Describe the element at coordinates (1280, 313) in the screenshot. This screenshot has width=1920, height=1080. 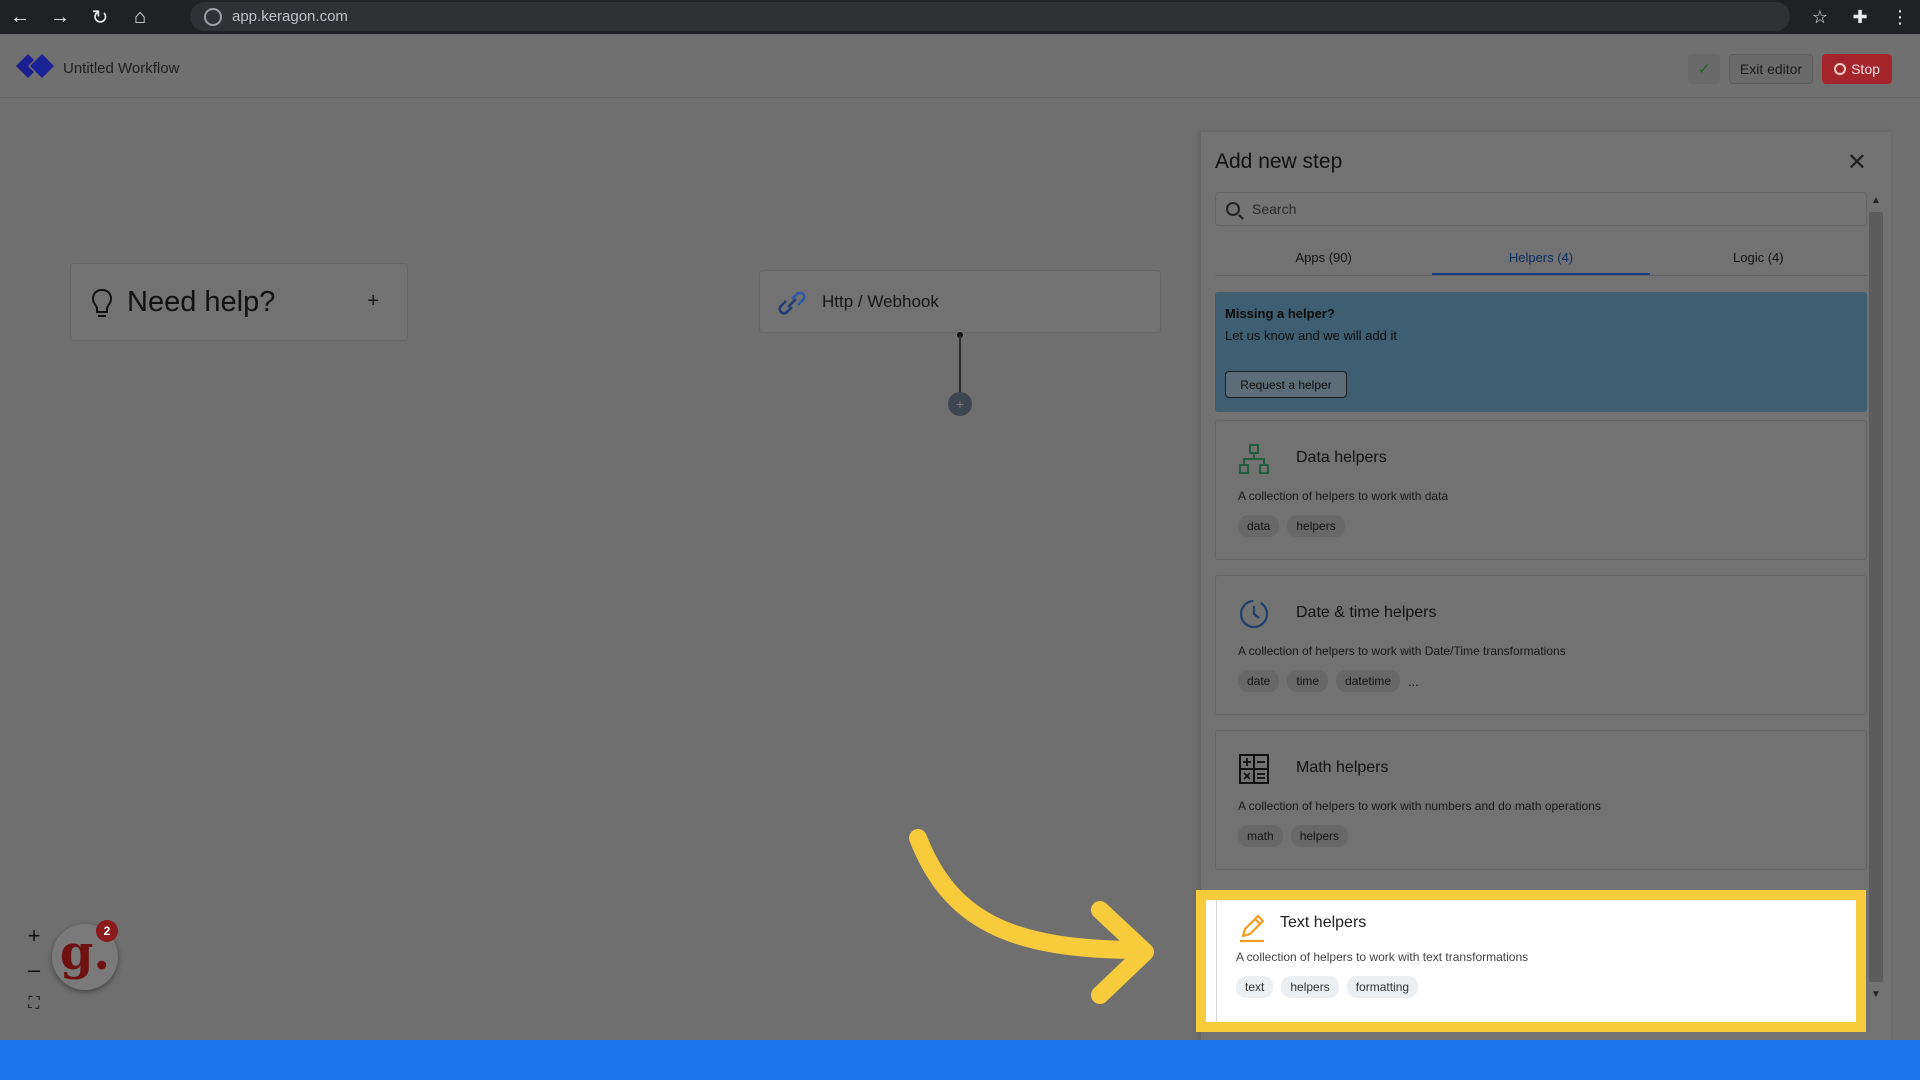
I see `missing-helper-title: Missing a helper?` at that location.